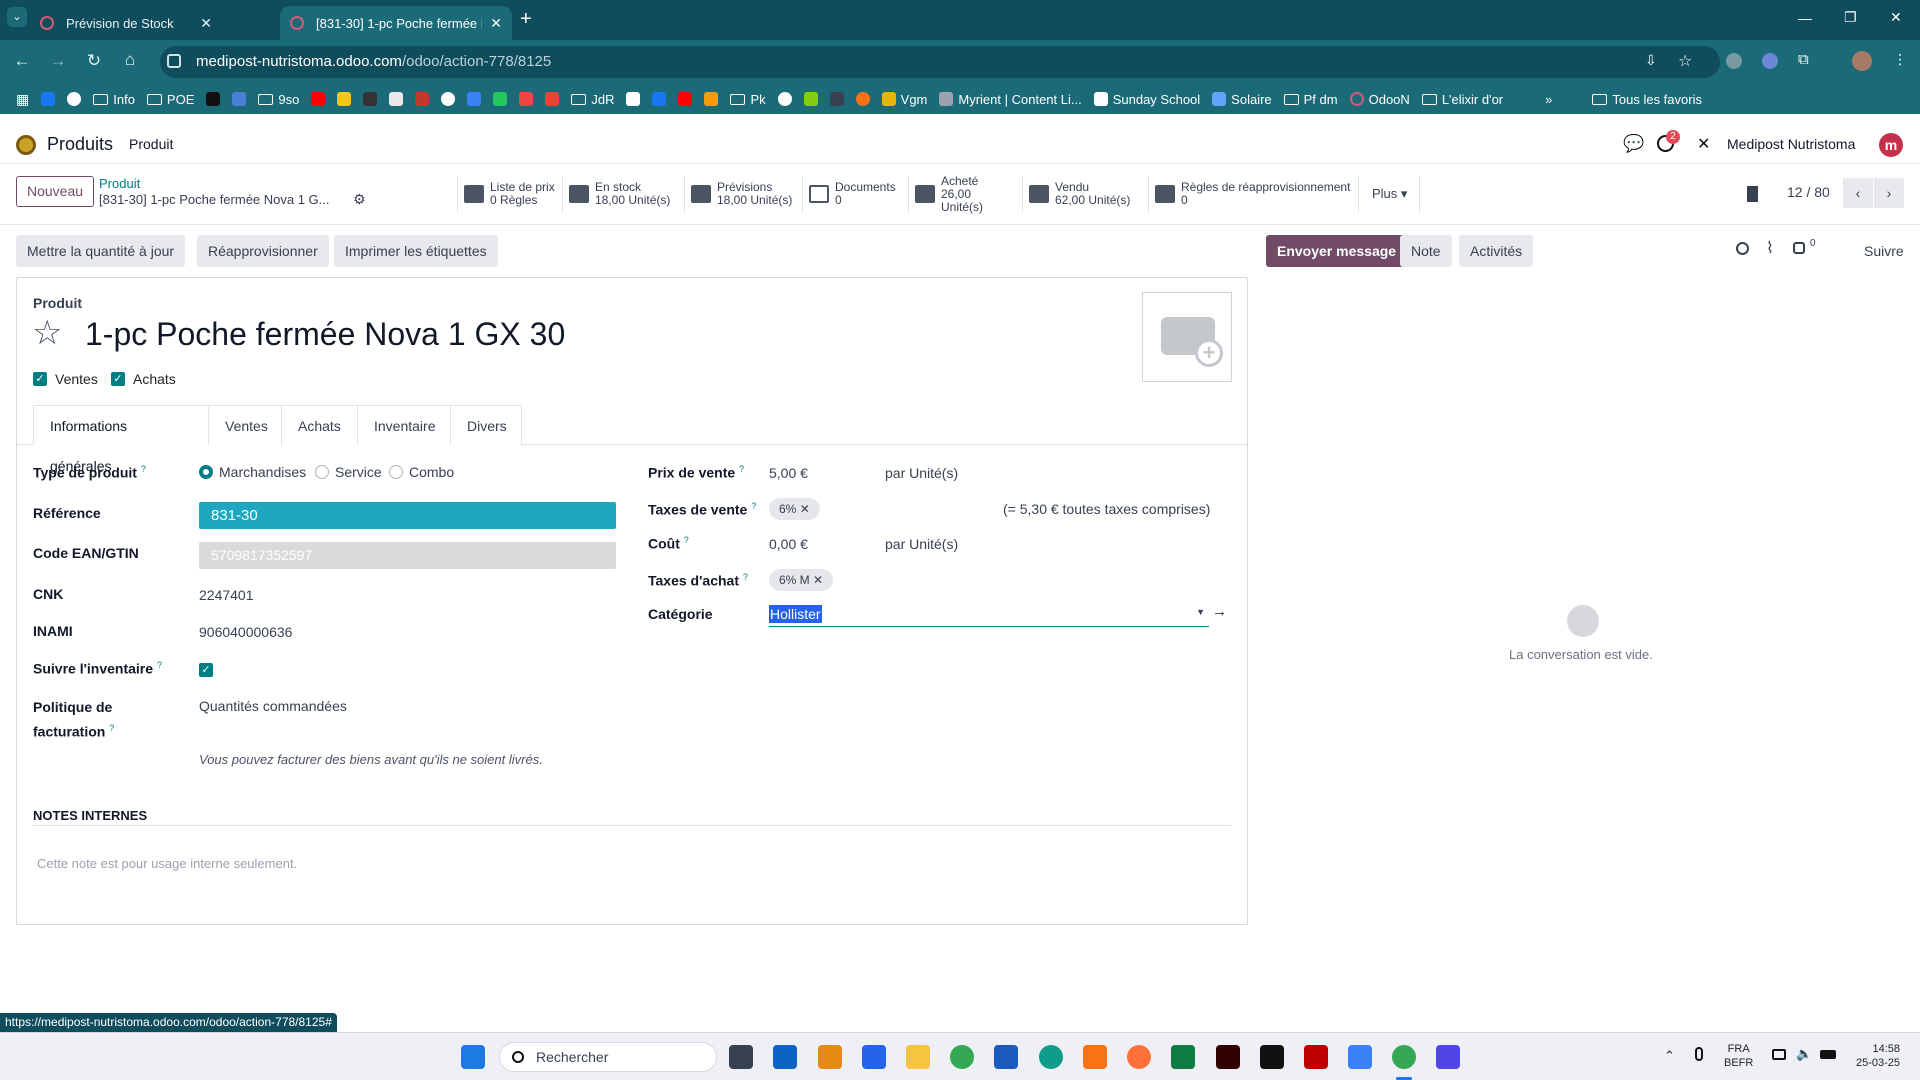 Image resolution: width=1920 pixels, height=1080 pixels. Describe the element at coordinates (1651, 60) in the screenshot. I see `install-app-icon: ⇩` at that location.